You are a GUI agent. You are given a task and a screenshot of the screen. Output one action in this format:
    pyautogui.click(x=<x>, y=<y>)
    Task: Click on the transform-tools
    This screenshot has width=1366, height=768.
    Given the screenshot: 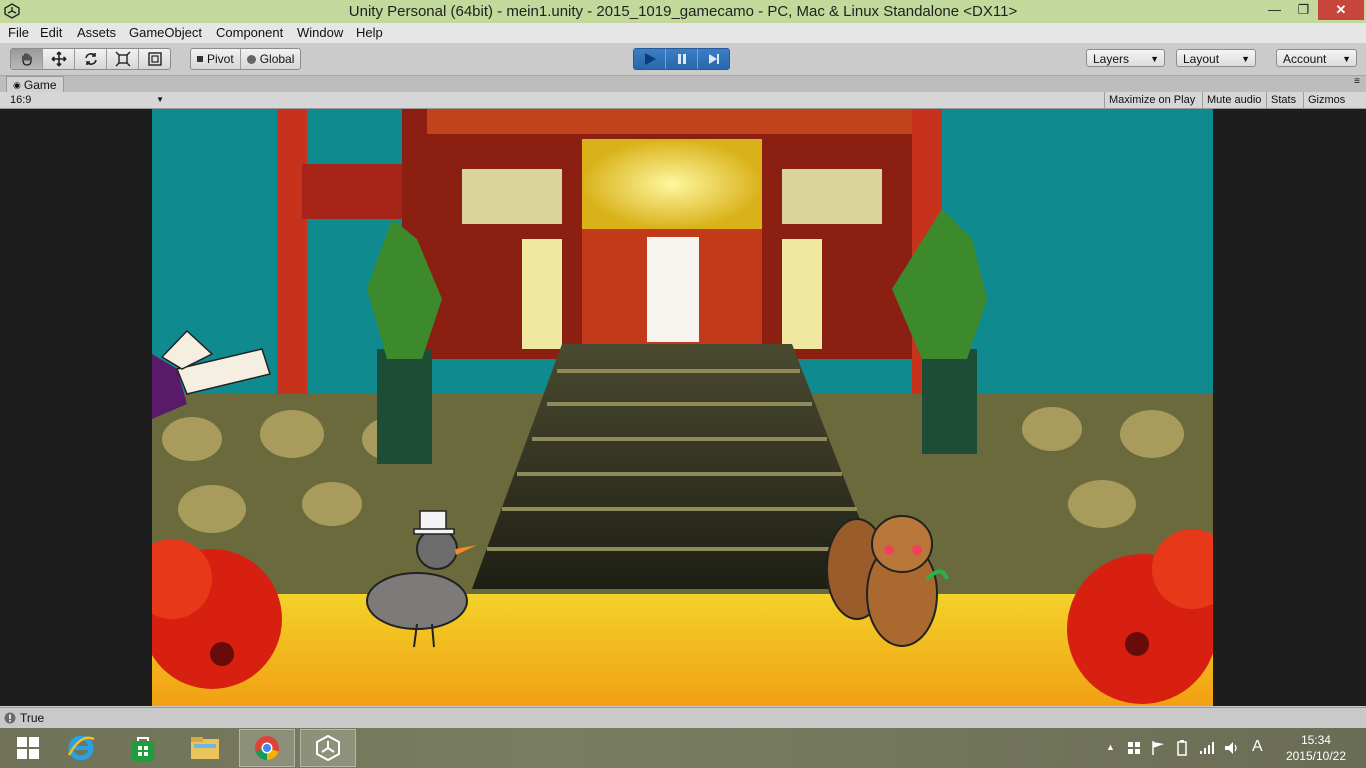 What is the action you would take?
    pyautogui.click(x=90, y=59)
    